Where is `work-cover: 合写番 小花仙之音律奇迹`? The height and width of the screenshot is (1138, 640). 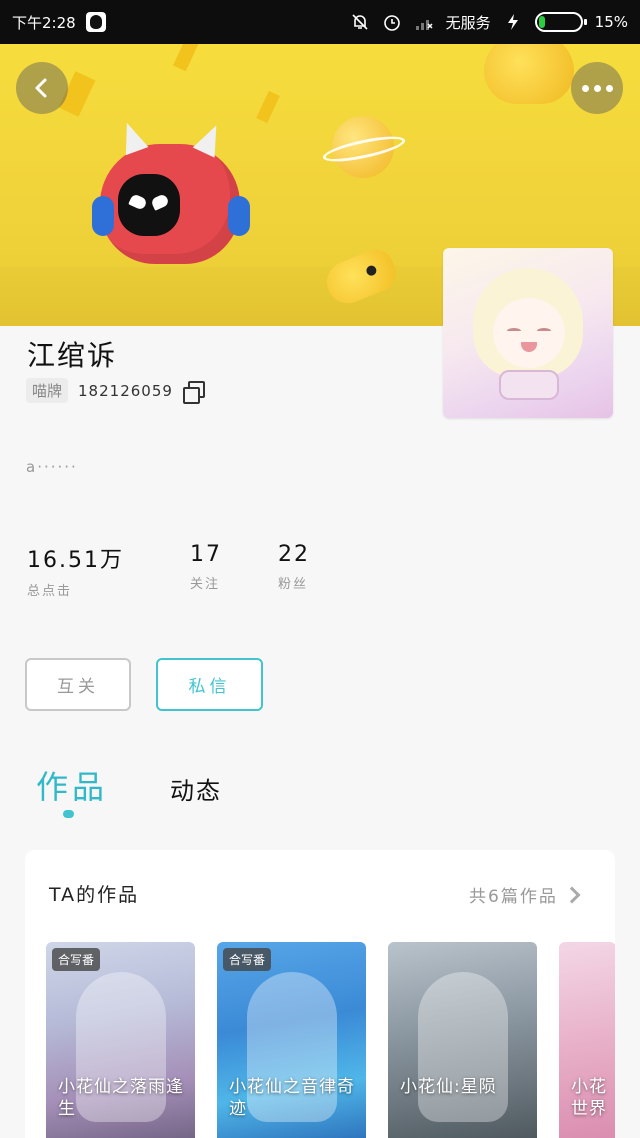 work-cover: 合写番 小花仙之音律奇迹 is located at coordinates (291, 1040).